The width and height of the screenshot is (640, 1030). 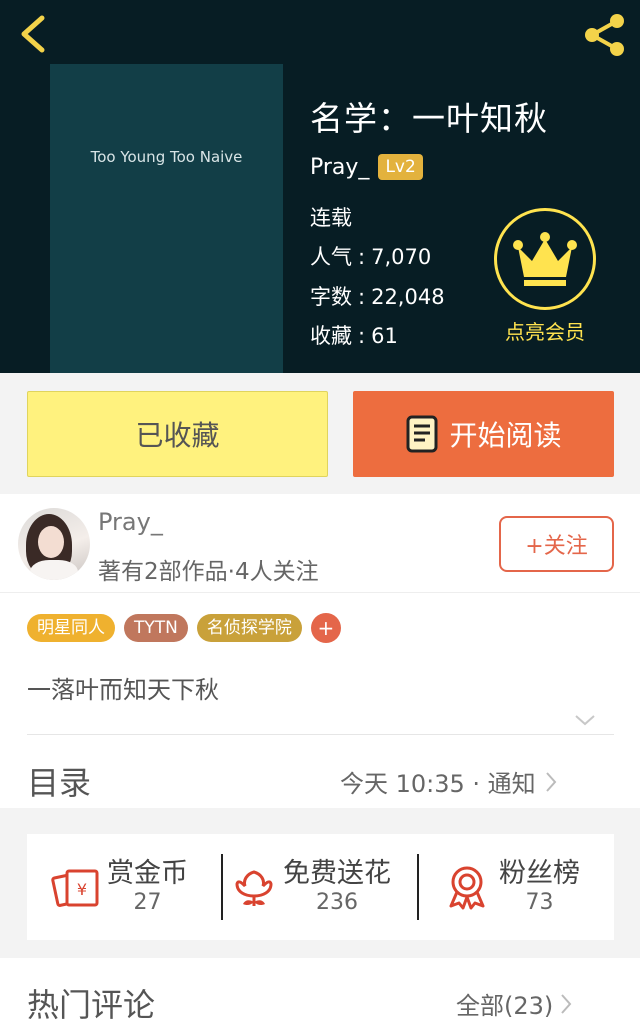 I want to click on author-line: Pray_ Lv2, so click(x=366, y=167).